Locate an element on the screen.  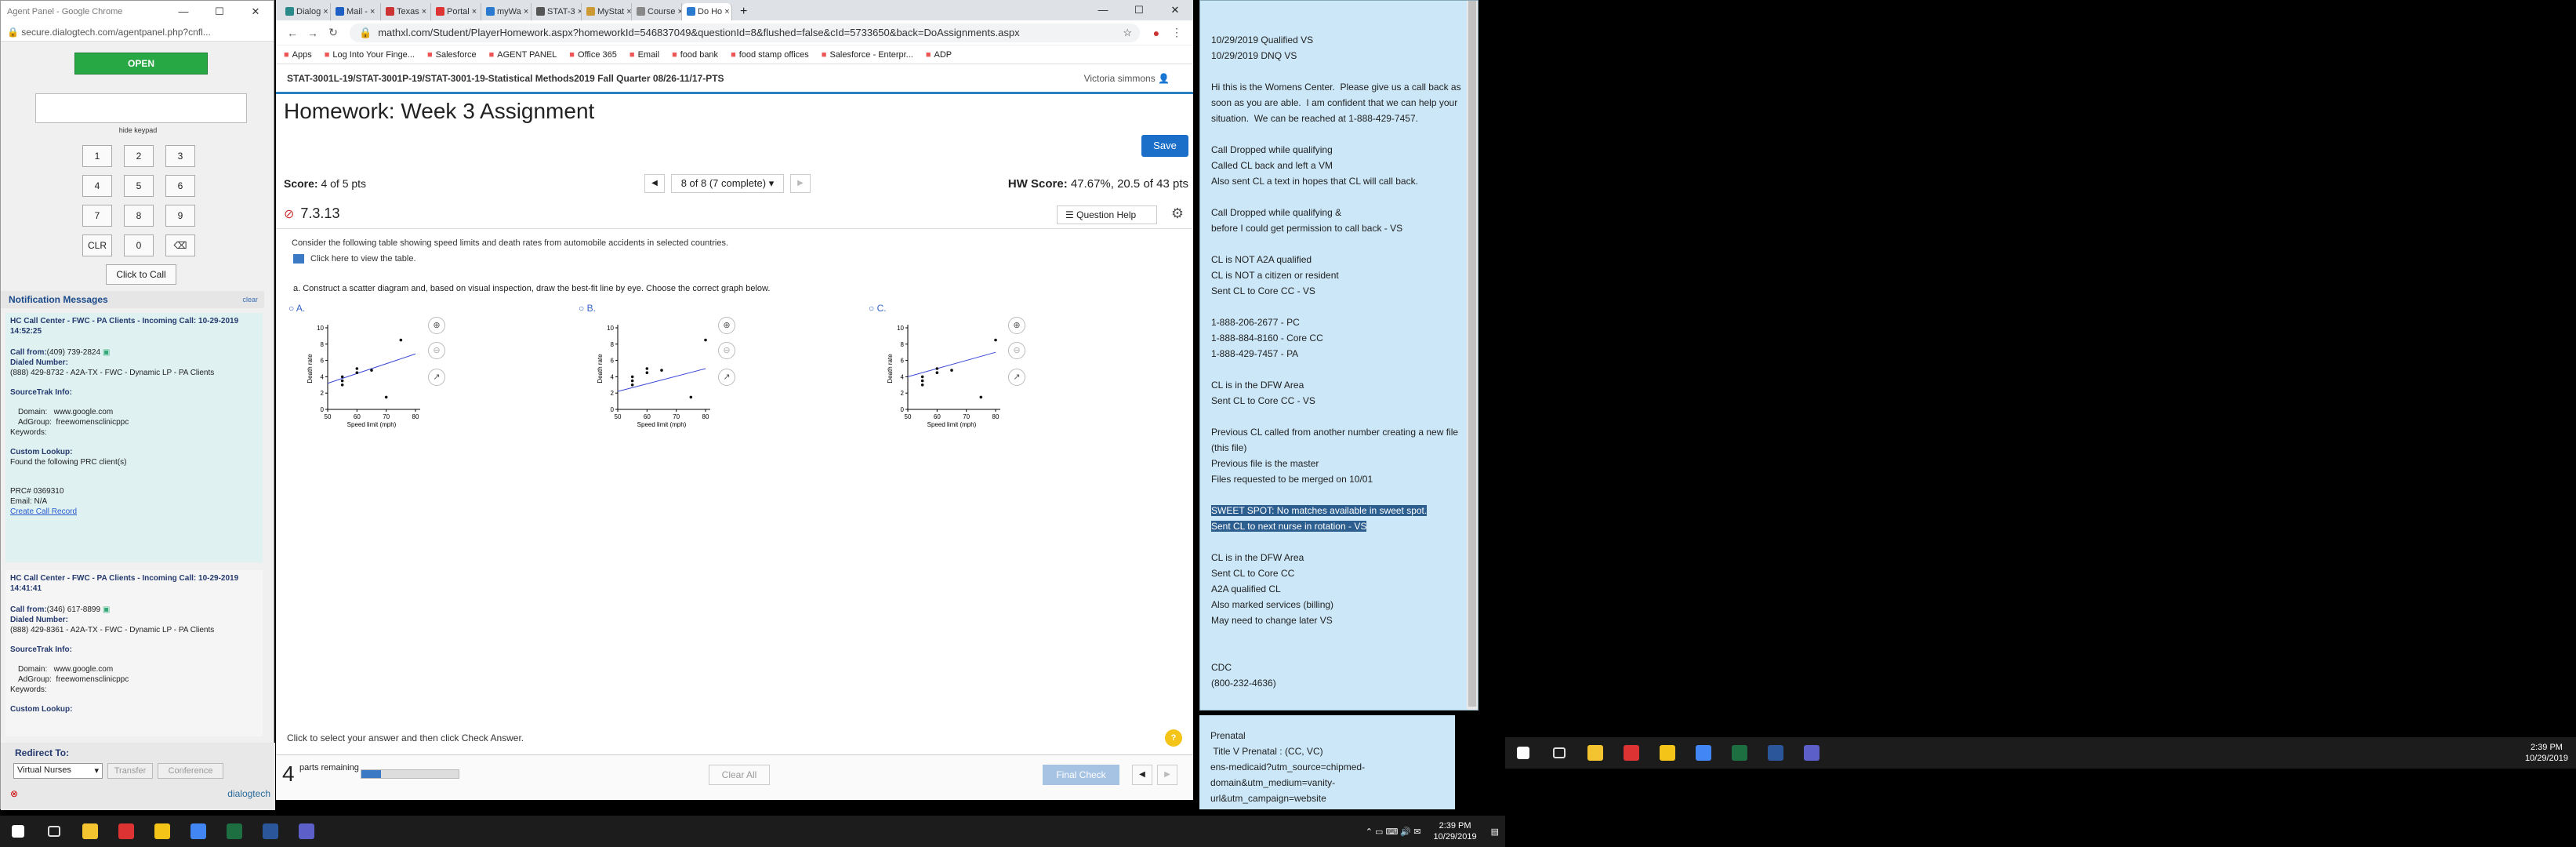
browser-tab: STAT-3 × is located at coordinates (557, 11).